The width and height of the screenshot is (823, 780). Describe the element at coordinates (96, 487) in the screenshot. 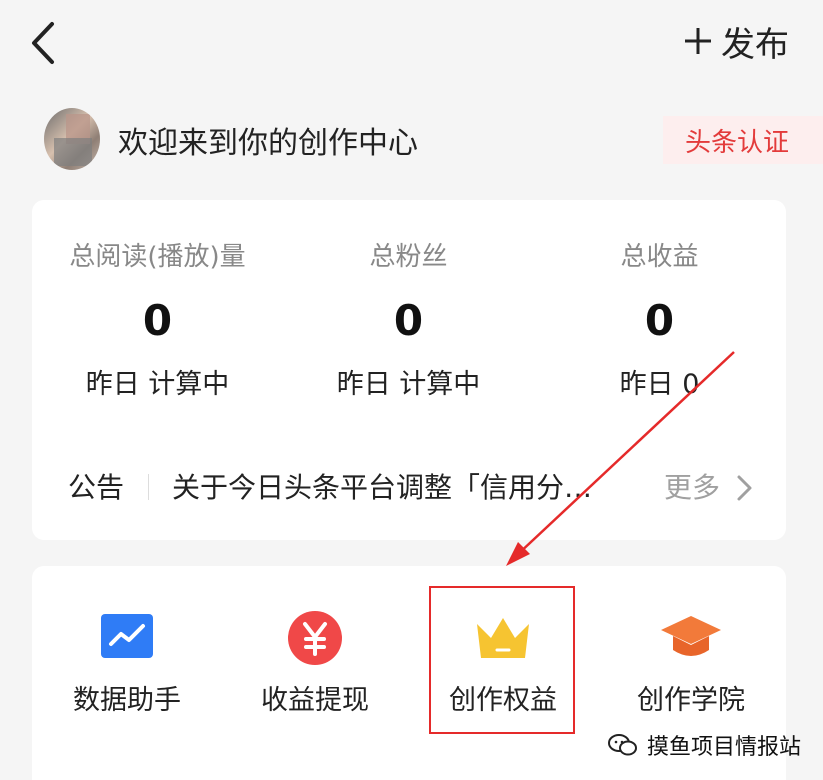

I see `announcement-tag: 公告` at that location.